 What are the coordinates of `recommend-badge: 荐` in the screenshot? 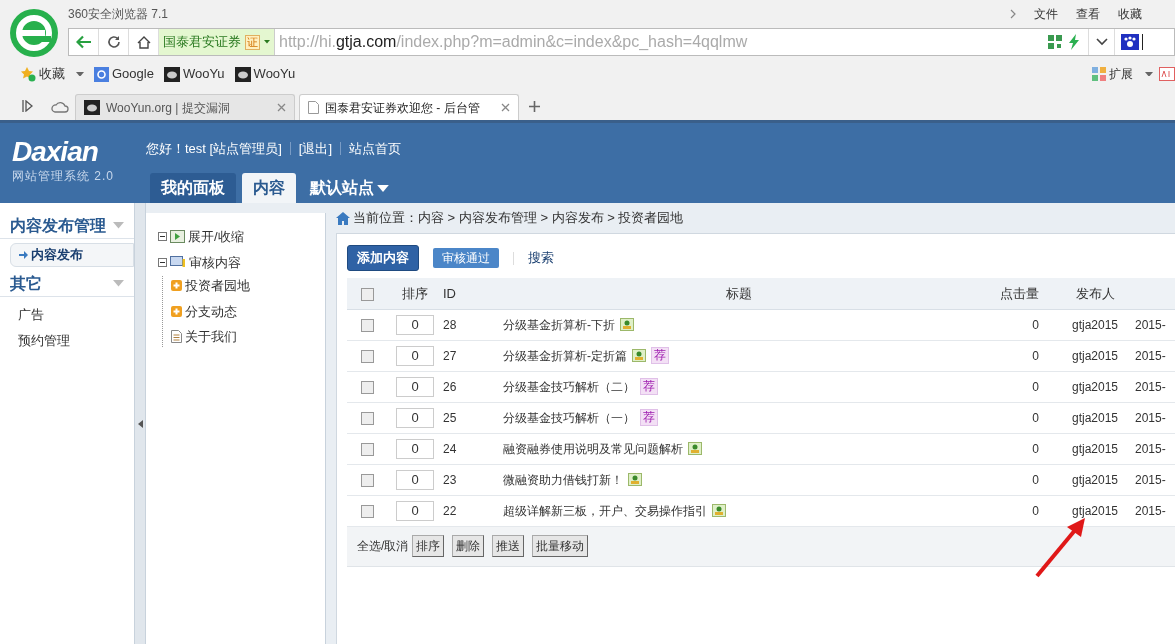 It's located at (660, 355).